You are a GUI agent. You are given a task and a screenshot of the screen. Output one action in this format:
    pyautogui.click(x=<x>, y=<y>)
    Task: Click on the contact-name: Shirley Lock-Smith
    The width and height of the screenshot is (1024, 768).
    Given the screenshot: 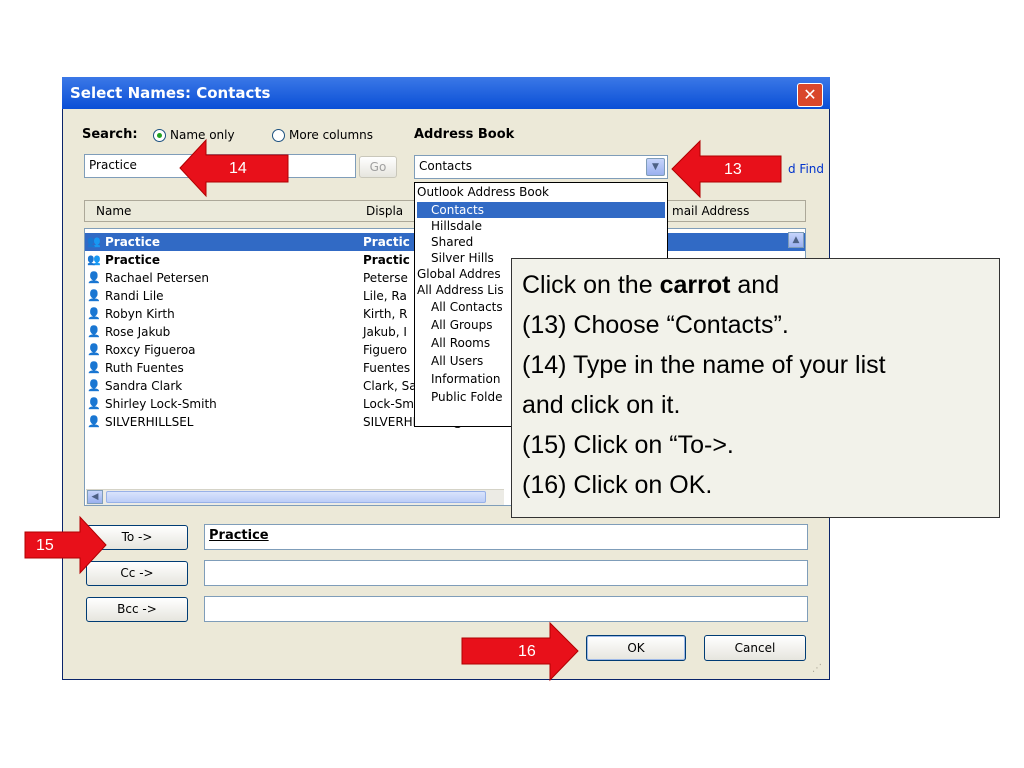 What is the action you would take?
    pyautogui.click(x=161, y=404)
    